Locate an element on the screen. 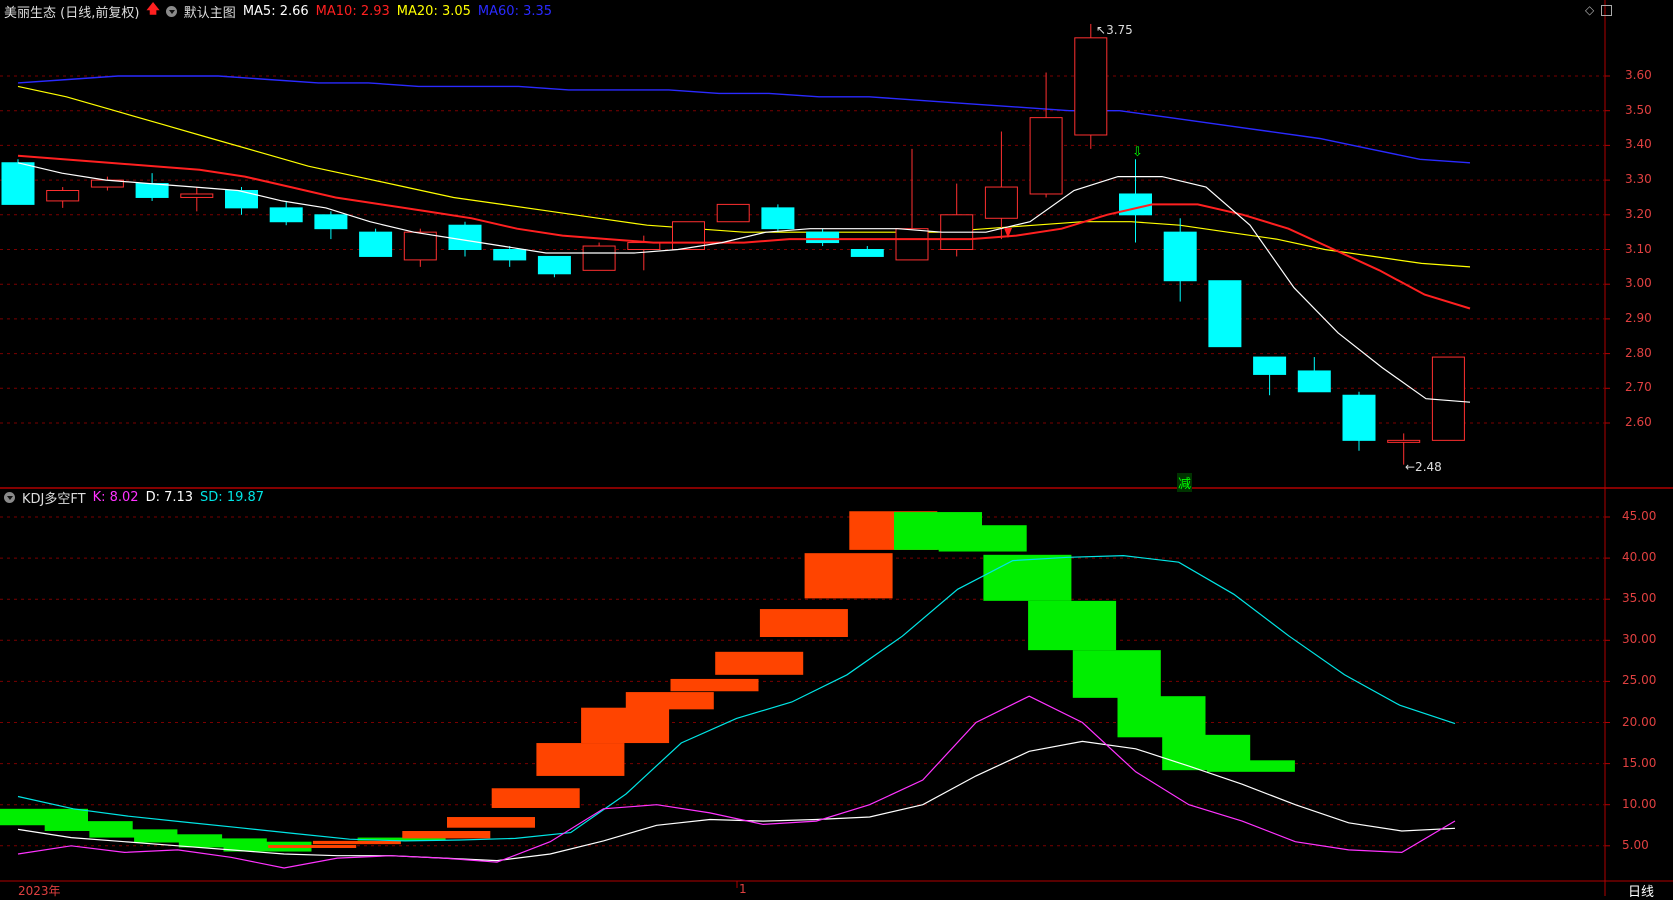 The width and height of the screenshot is (1673, 900). kdj-tick-label: 5.00 is located at coordinates (1635, 844).